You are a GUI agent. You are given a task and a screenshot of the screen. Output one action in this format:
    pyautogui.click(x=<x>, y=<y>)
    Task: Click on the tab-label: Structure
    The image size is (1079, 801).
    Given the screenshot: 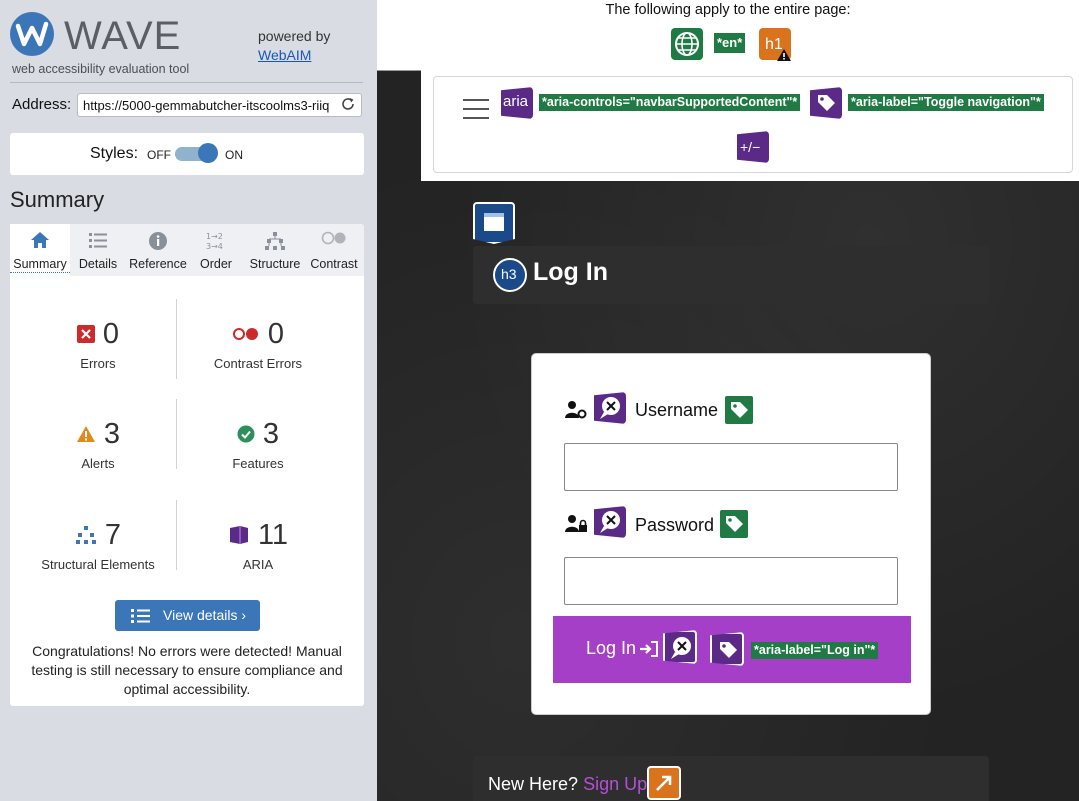 What is the action you would take?
    pyautogui.click(x=275, y=264)
    